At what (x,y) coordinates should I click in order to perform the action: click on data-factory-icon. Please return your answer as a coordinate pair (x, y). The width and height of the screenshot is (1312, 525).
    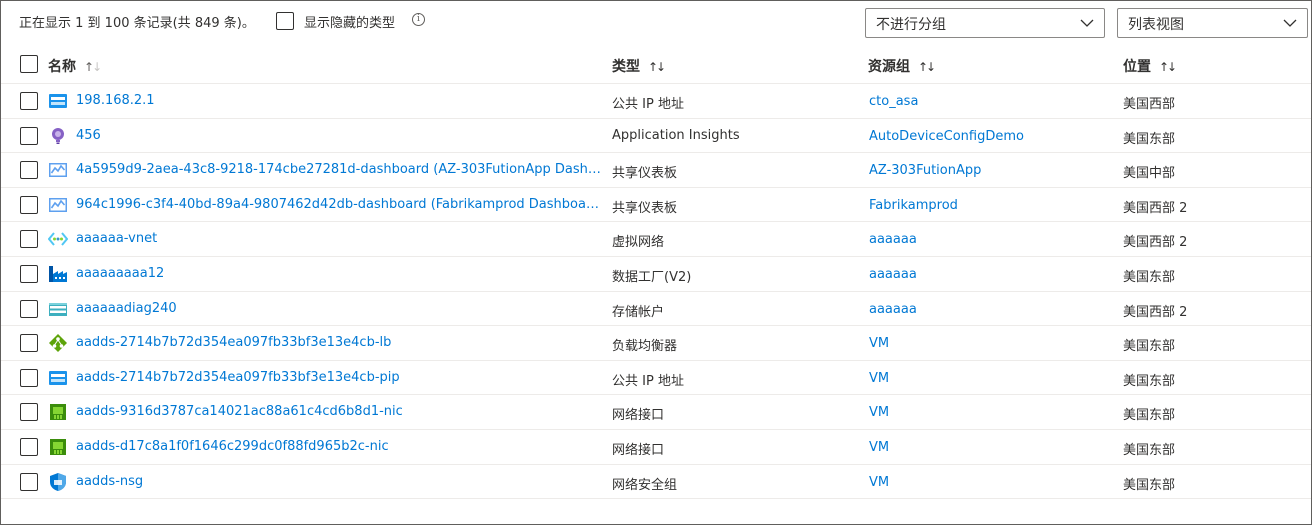
    Looking at the image, I should click on (58, 274).